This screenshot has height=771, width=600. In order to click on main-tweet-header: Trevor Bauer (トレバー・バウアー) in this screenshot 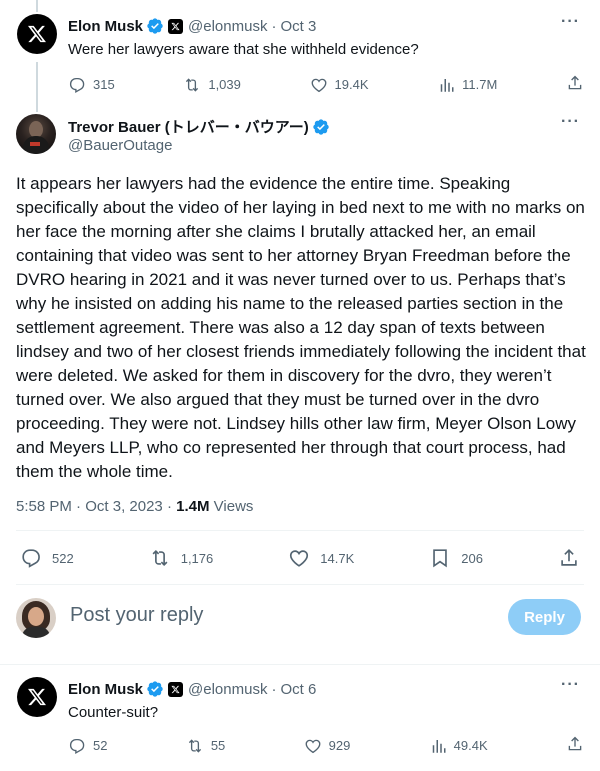, I will do `click(199, 126)`.